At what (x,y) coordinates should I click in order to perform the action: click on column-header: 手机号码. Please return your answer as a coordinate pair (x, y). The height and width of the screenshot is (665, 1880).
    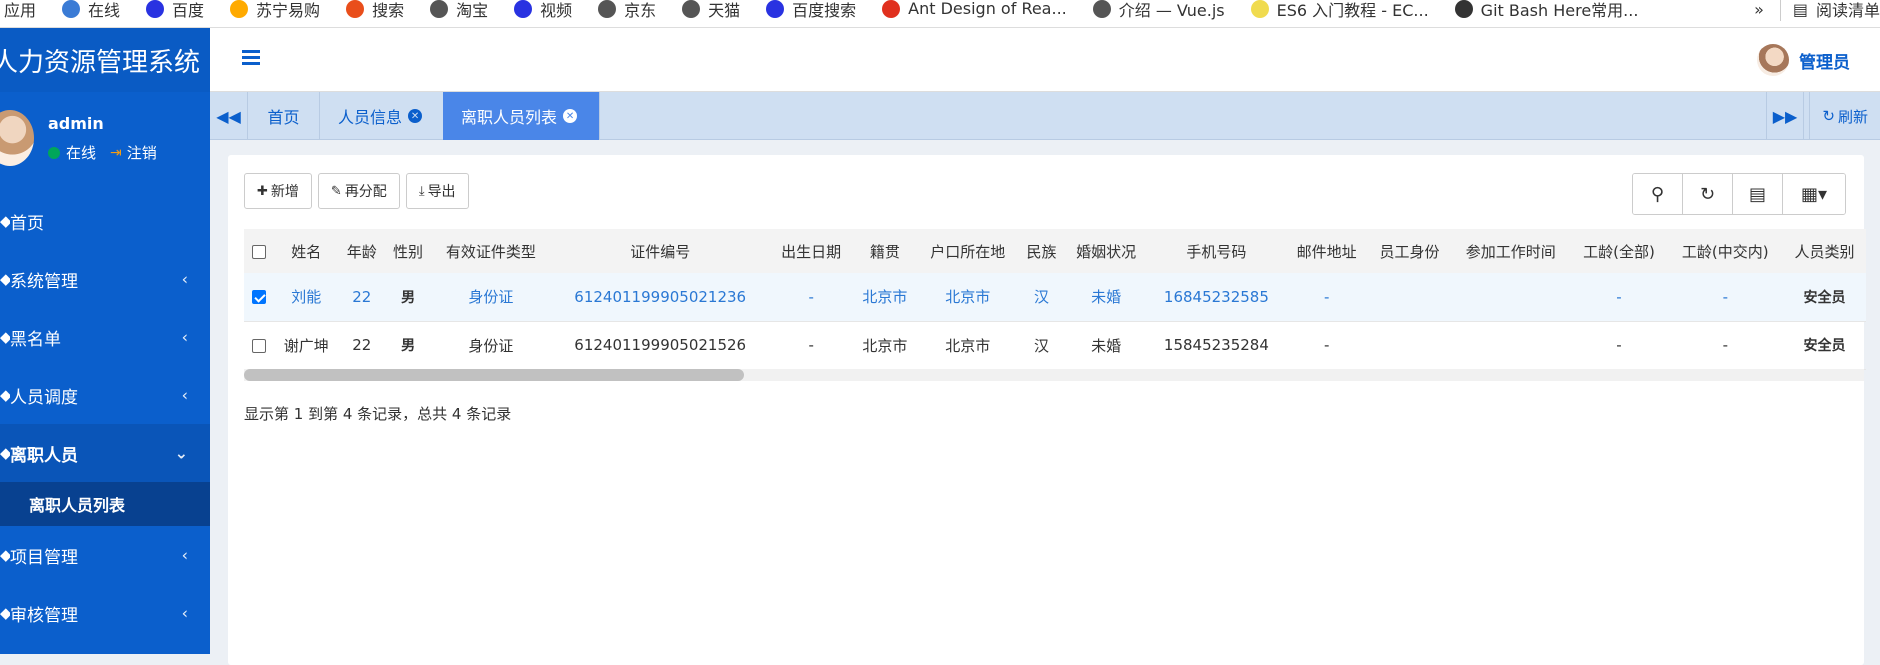
    Looking at the image, I should click on (1216, 251).